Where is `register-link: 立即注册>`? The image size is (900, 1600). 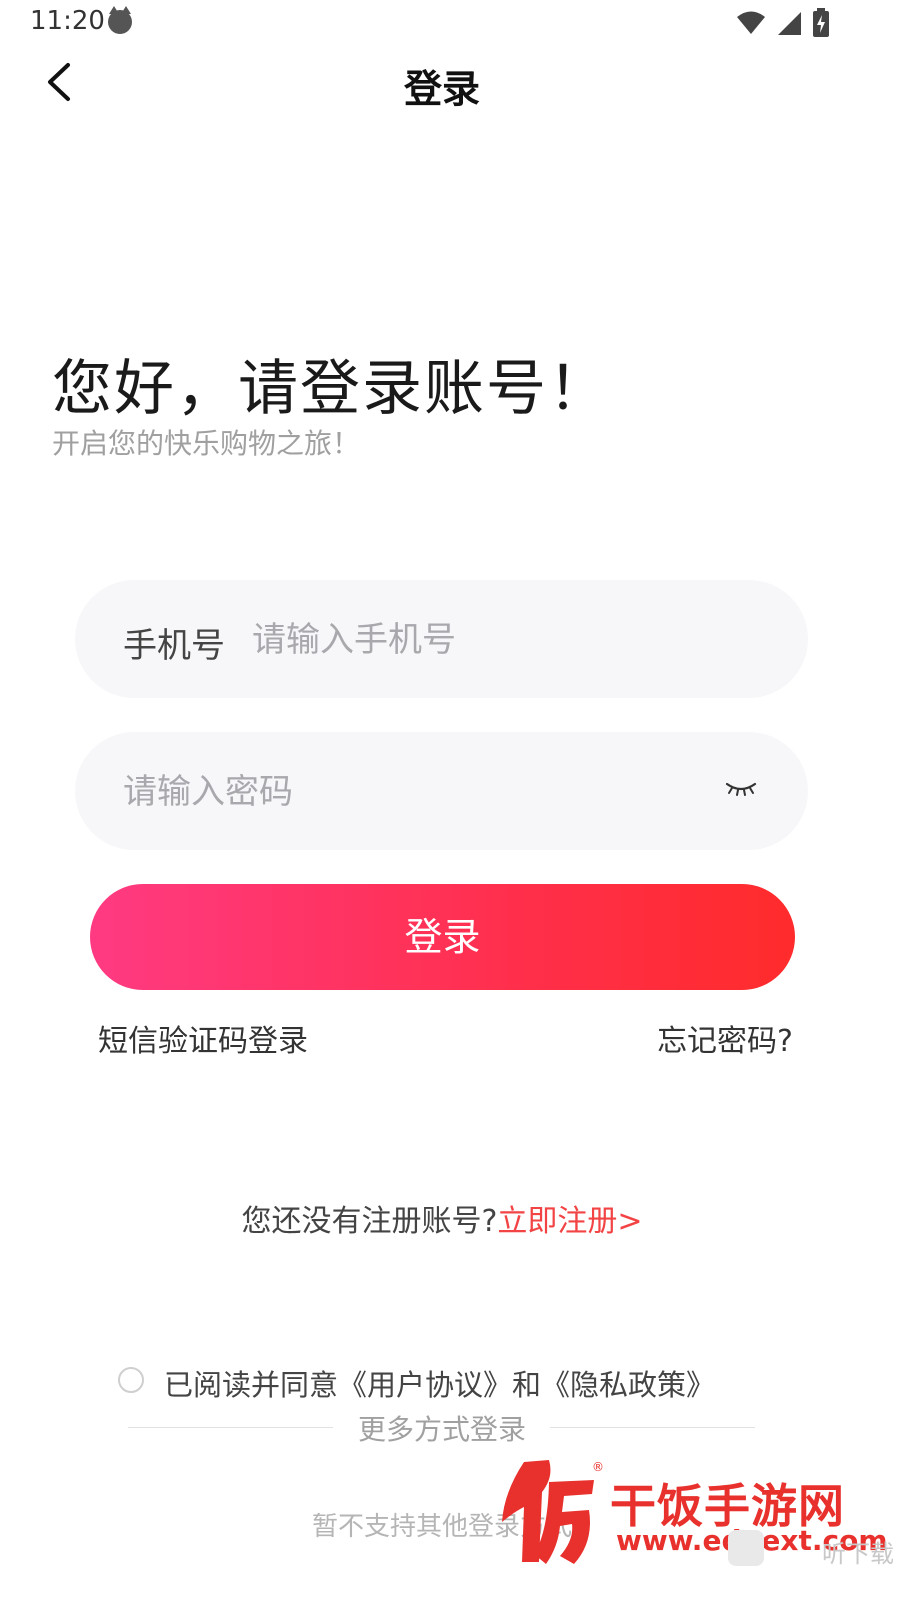 register-link: 立即注册> is located at coordinates (569, 1221).